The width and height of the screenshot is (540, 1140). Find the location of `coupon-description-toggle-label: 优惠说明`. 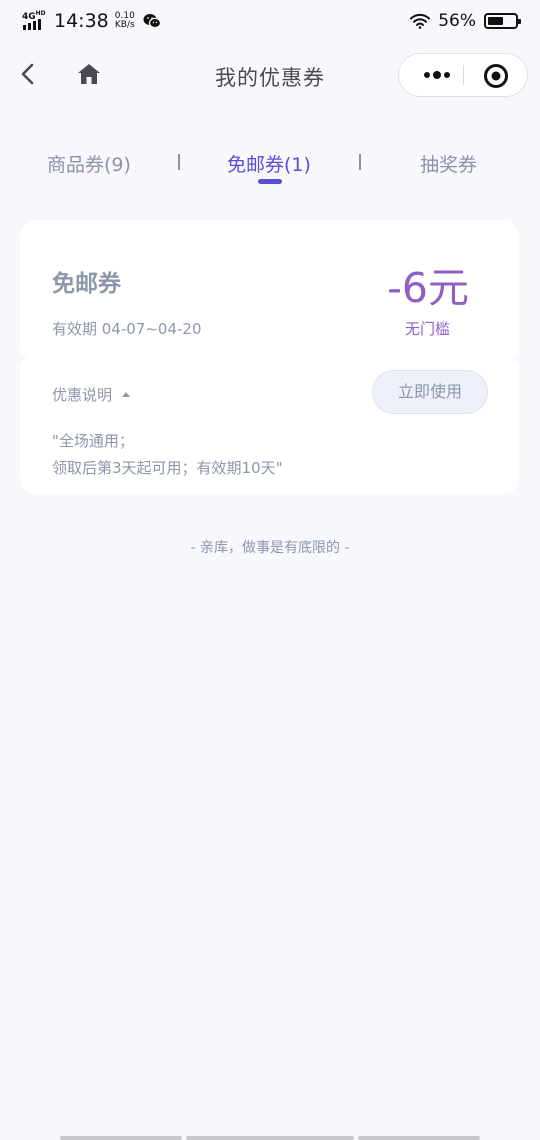

coupon-description-toggle-label: 优惠说明 is located at coordinates (82, 395).